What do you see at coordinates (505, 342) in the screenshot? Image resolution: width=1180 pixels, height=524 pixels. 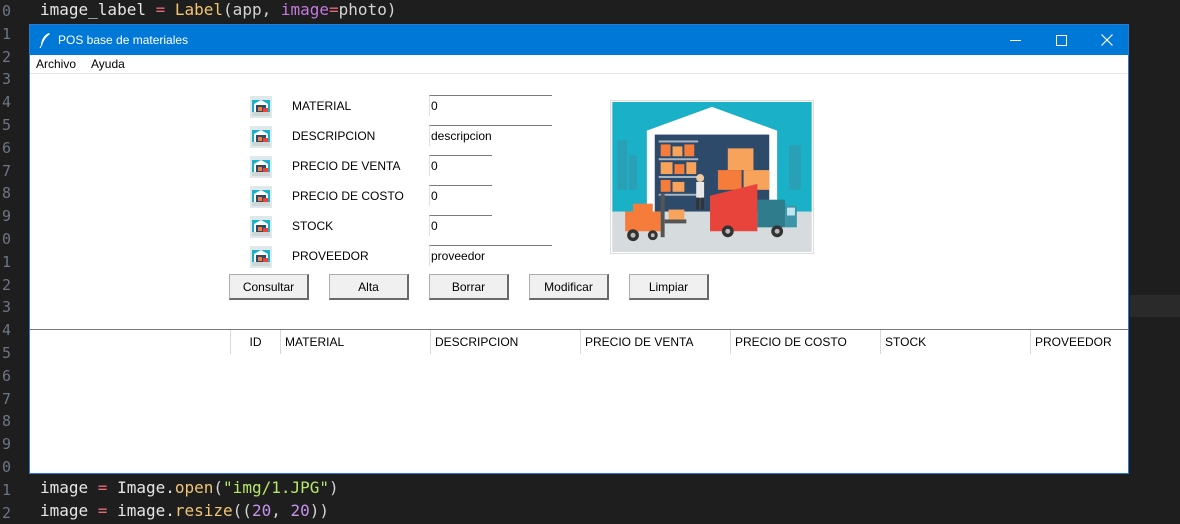 I see `column-header-descripcion: DESCRIPCION` at bounding box center [505, 342].